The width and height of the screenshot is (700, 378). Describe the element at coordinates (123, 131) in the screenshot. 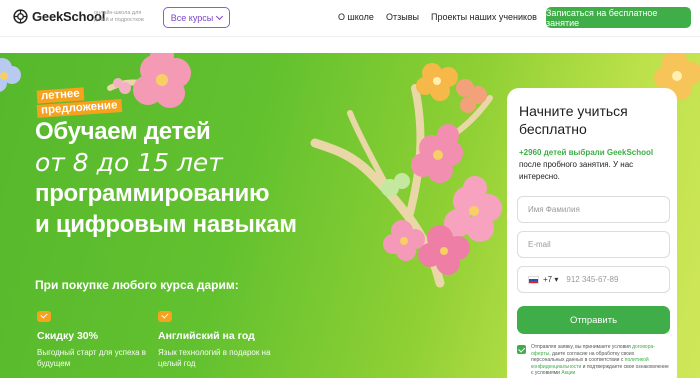

I see `hero-title-line-1: Обучаем детей` at that location.